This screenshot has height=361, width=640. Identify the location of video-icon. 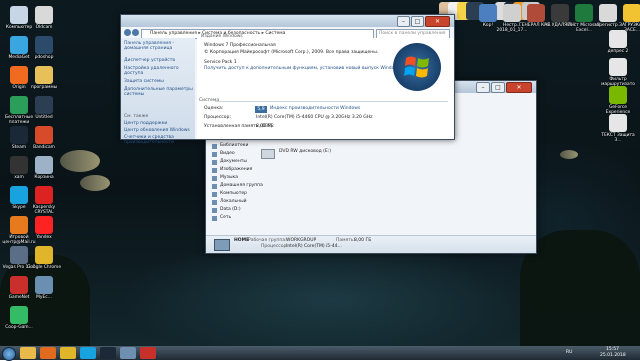
(214, 154).